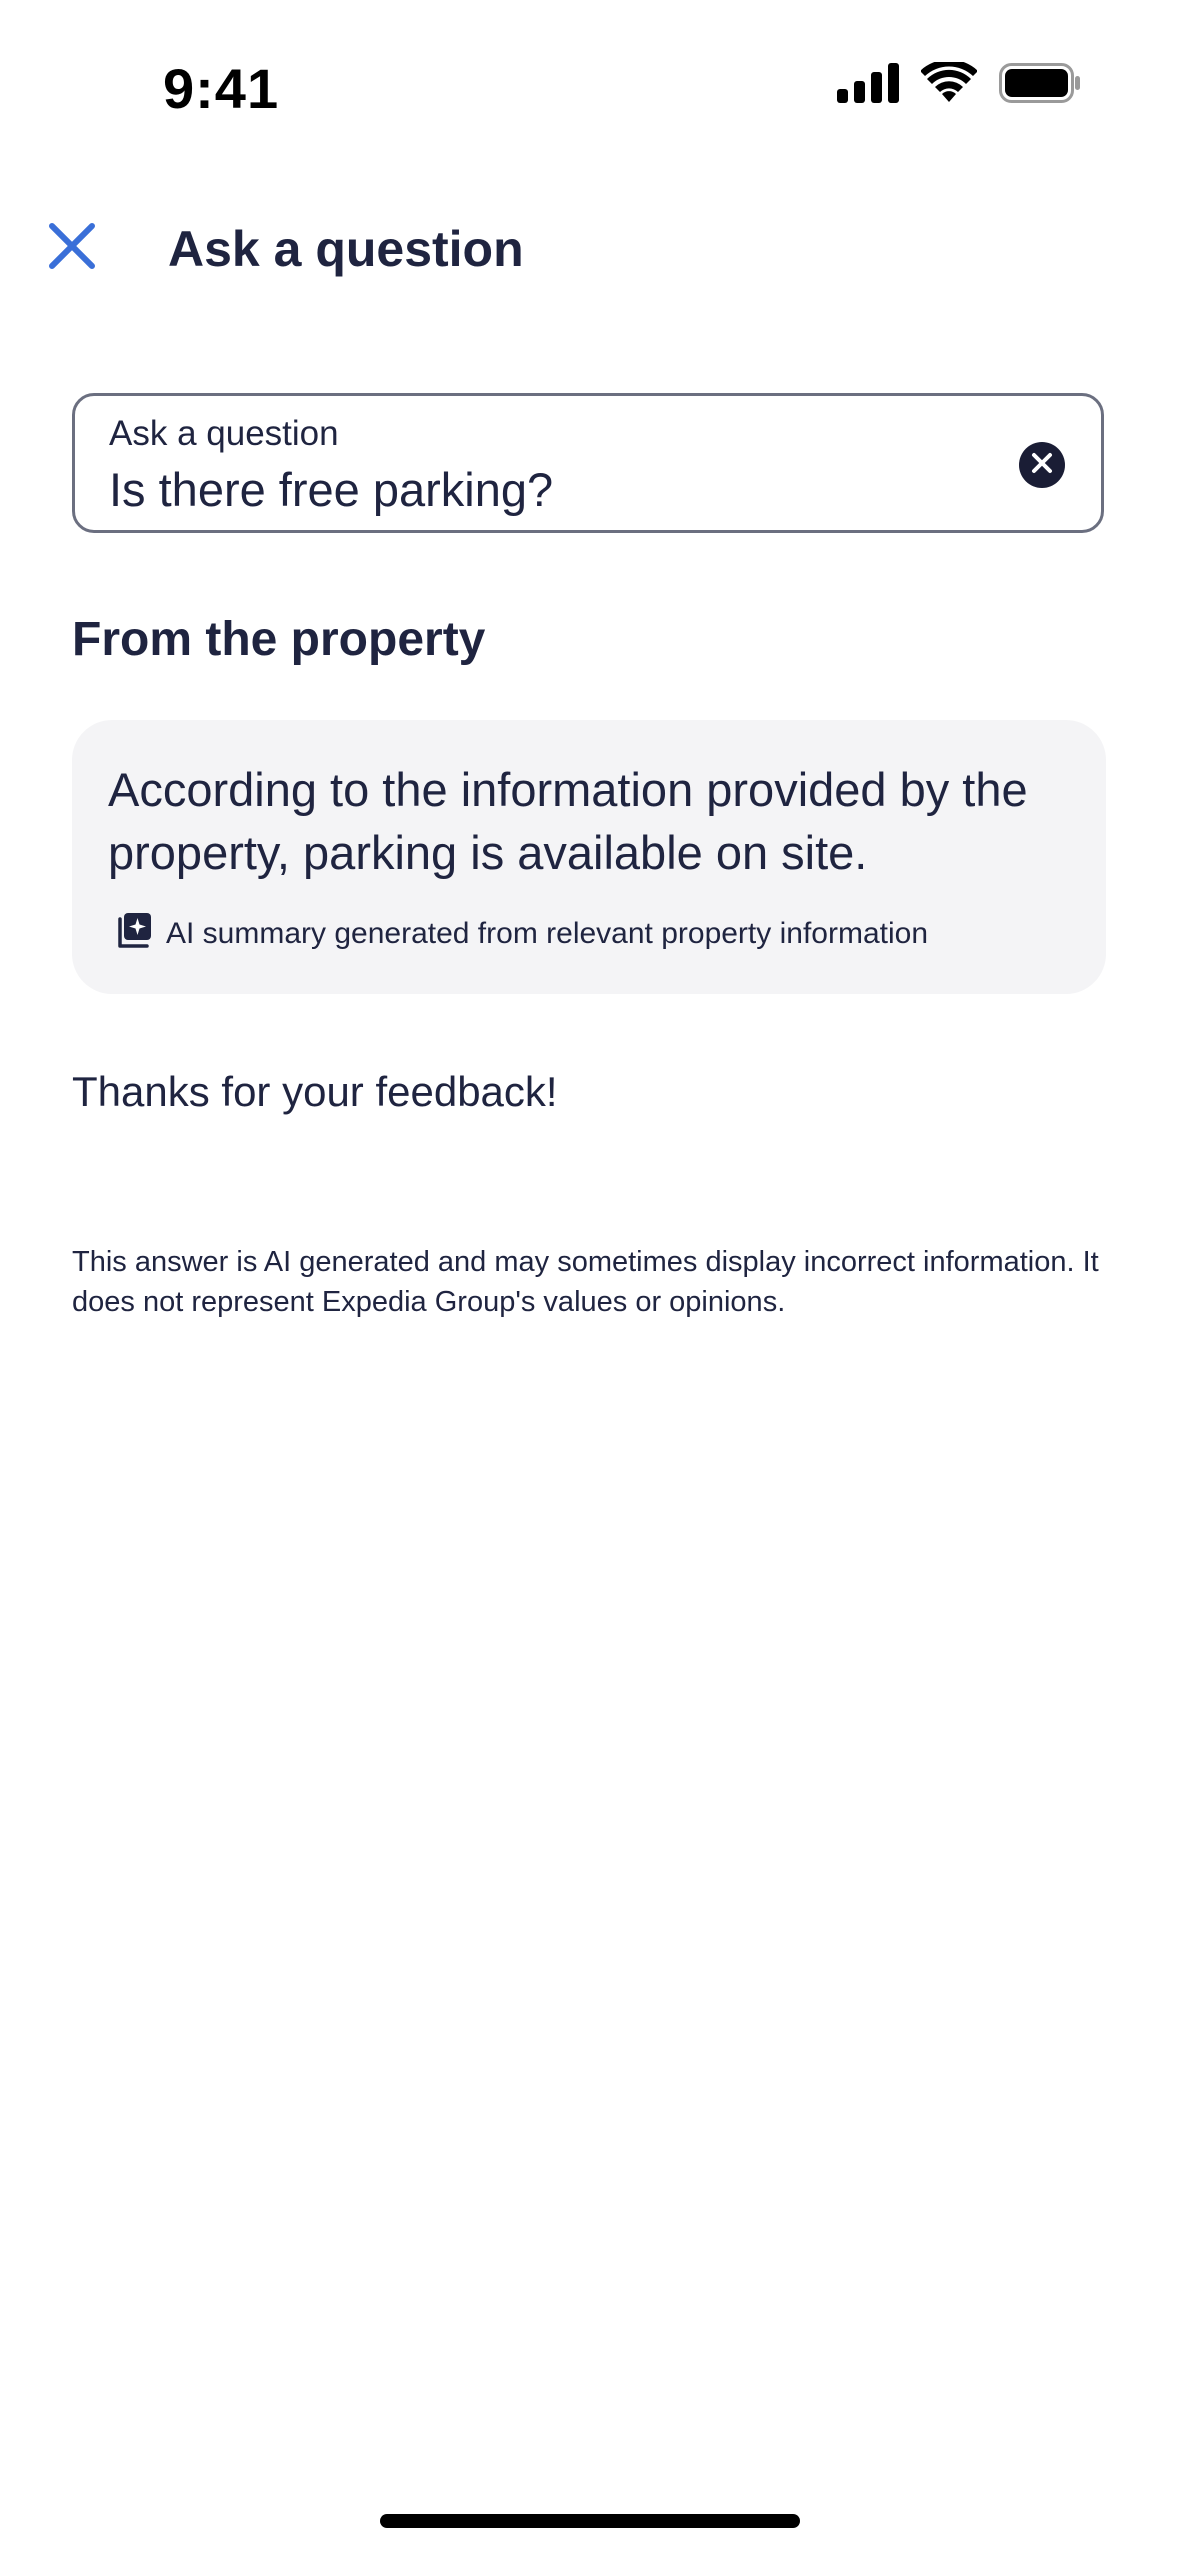 This screenshot has height=2556, width=1179. Describe the element at coordinates (134, 934) in the screenshot. I see `ai-sparkle-icon` at that location.